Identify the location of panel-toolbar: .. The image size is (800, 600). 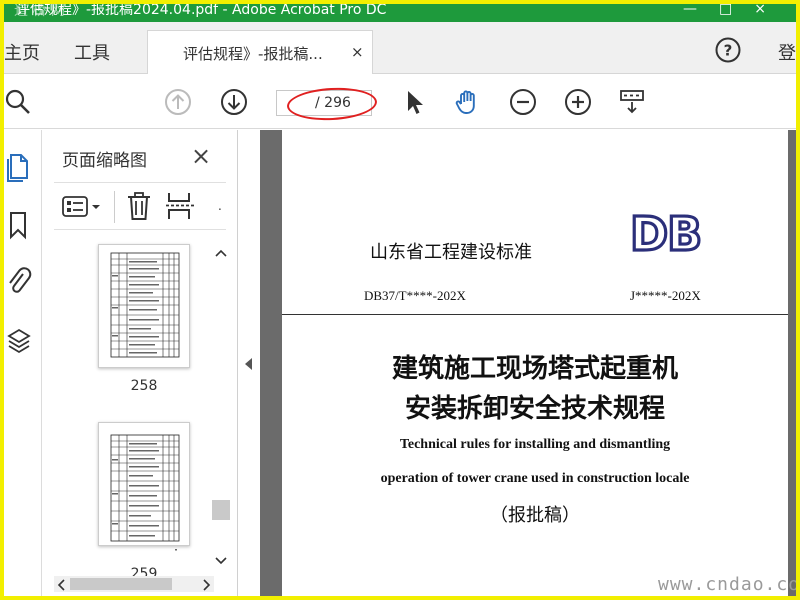
(140, 206).